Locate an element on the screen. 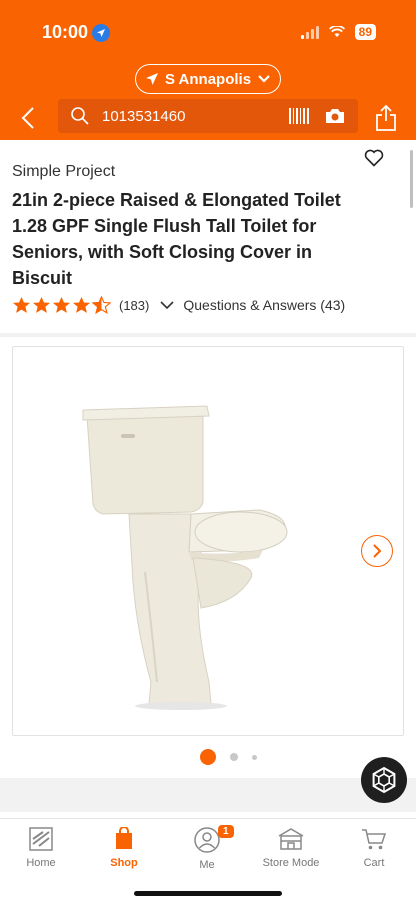 This screenshot has height=905, width=416. tab-store-mode: Store Mode is located at coordinates (291, 848).